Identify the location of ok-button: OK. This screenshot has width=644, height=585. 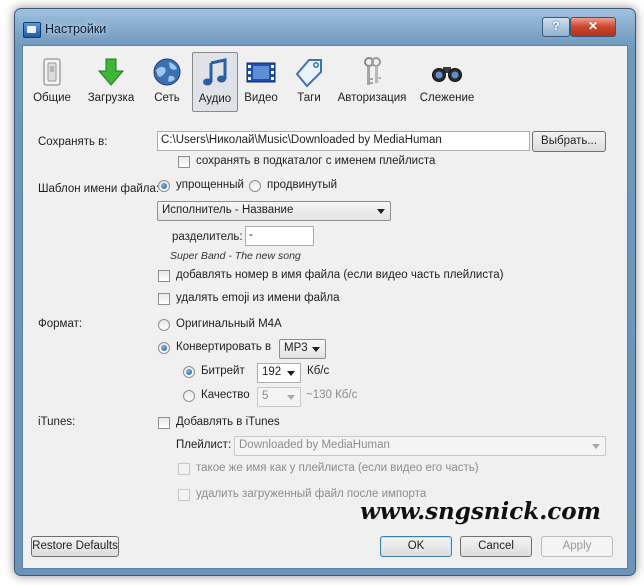
(416, 546).